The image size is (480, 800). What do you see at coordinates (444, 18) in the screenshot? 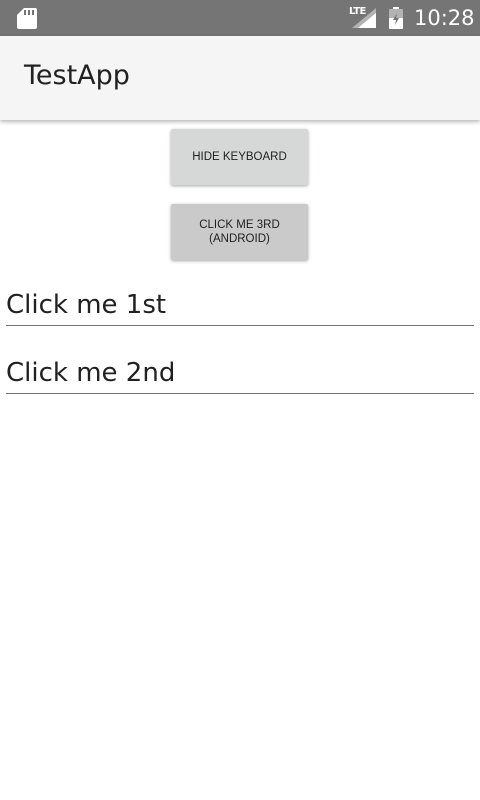
I see `status-clock: 10:28` at bounding box center [444, 18].